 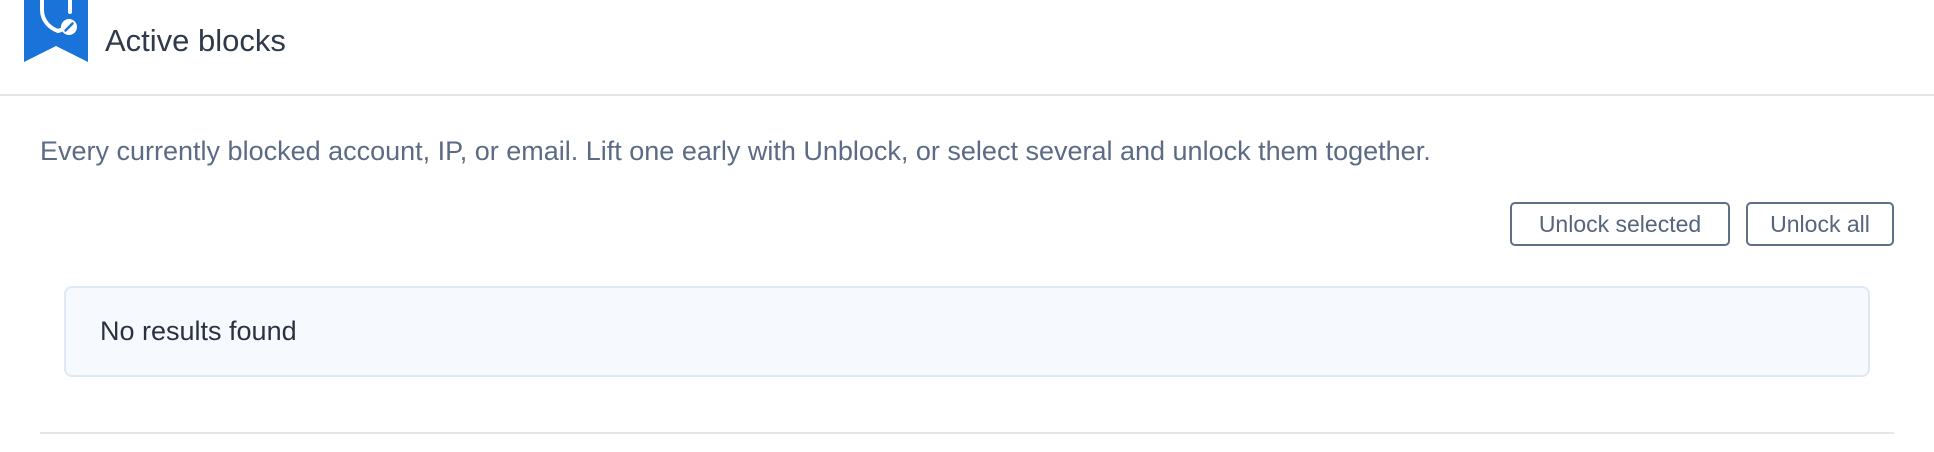 I want to click on empty-state-message: No results found, so click(x=198, y=331).